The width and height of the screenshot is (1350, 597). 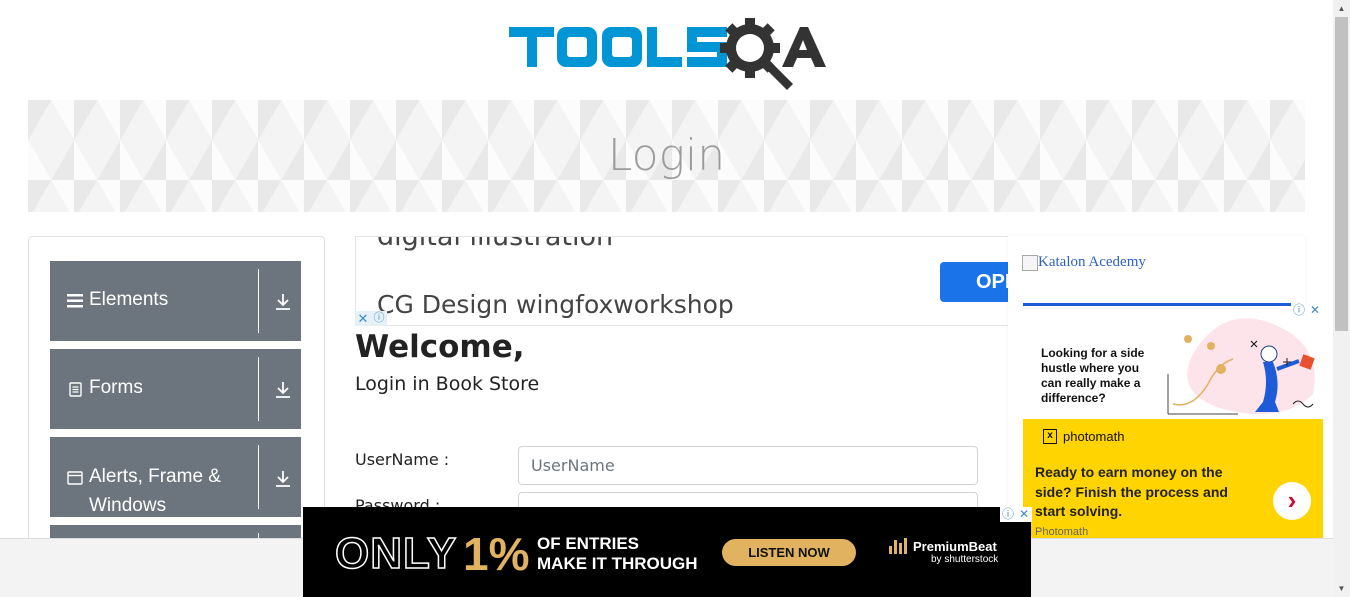 I want to click on page-title: Login, so click(x=666, y=155).